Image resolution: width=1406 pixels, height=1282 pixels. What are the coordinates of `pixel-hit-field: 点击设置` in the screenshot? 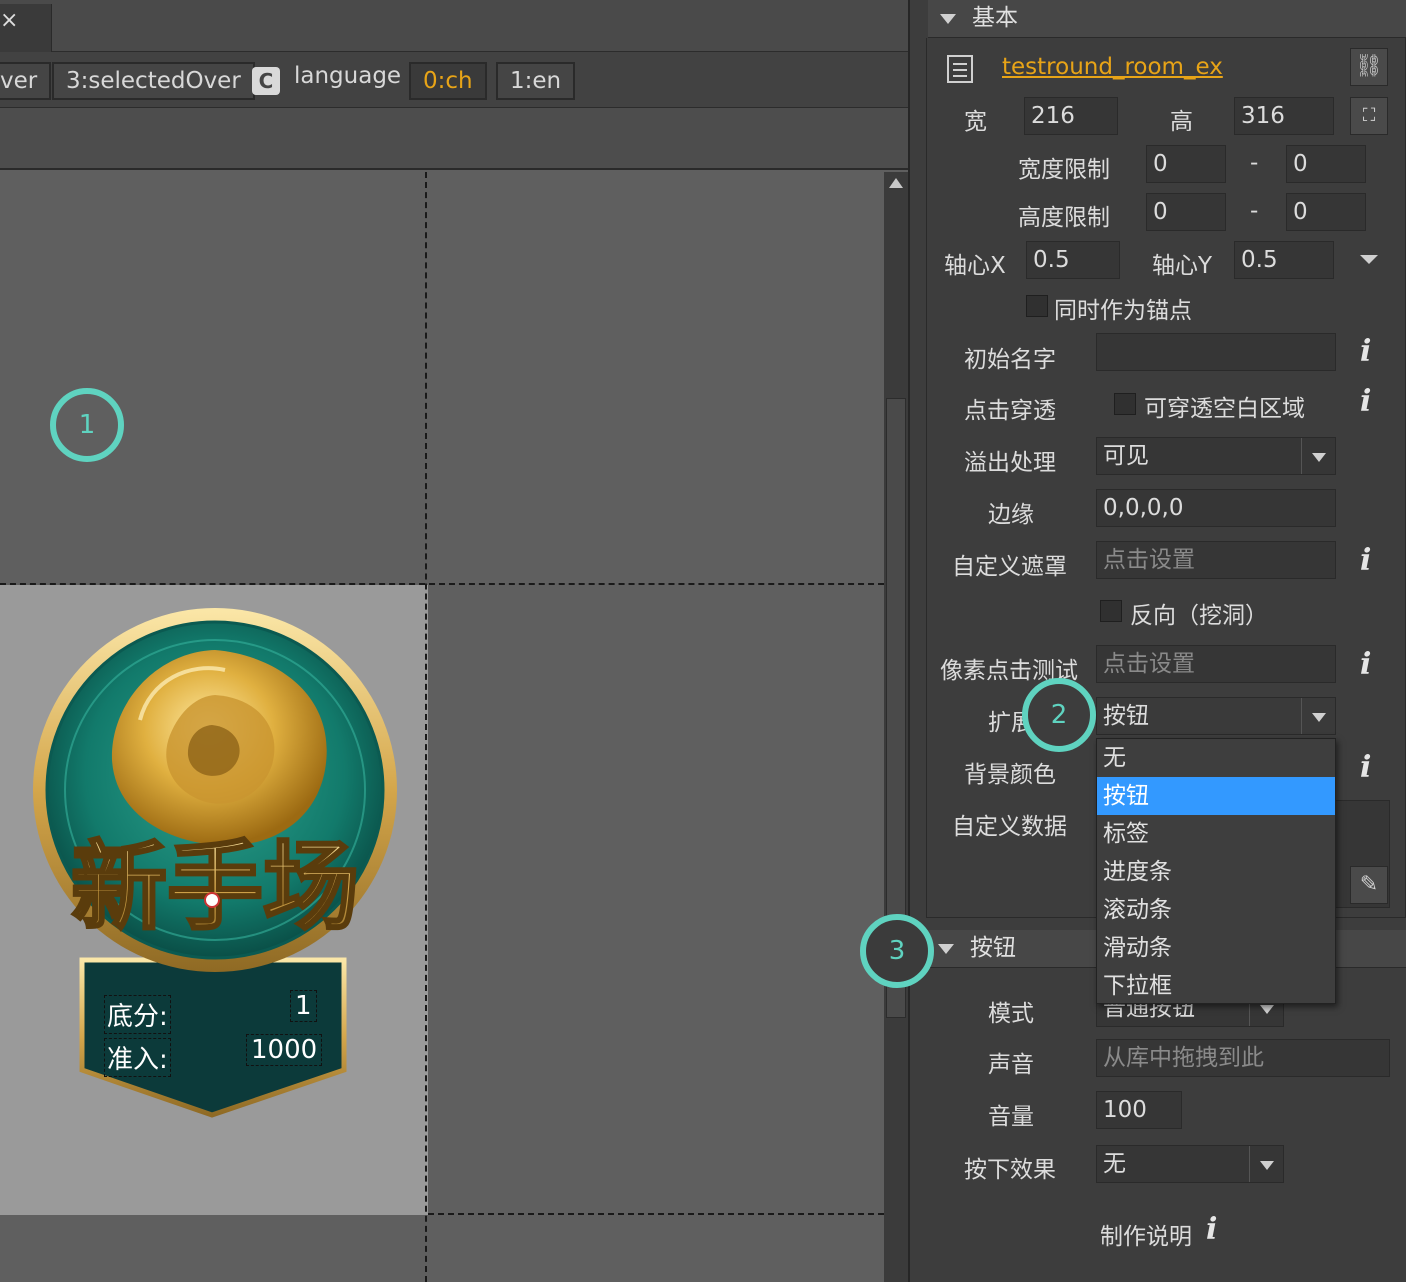 It's located at (1216, 664).